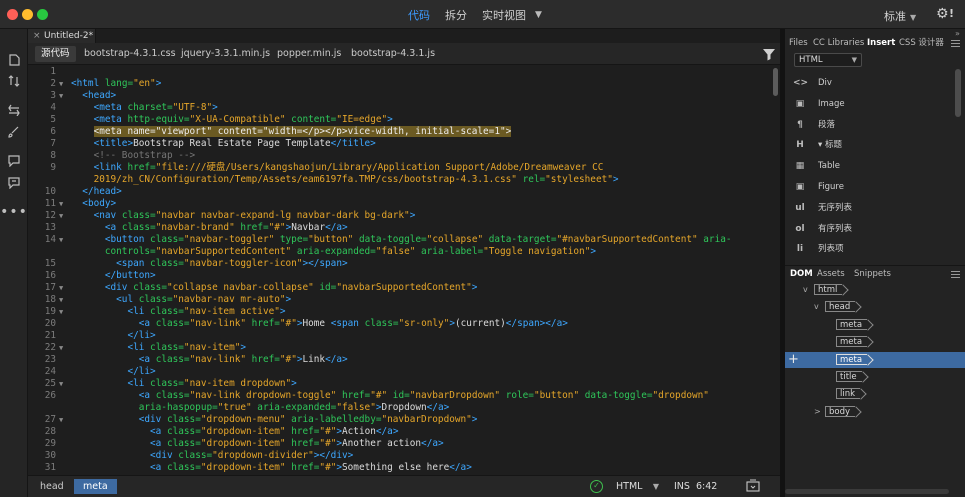  What do you see at coordinates (225, 54) in the screenshot?
I see `related-file-jquery: jquery-3.3.1.min.js` at bounding box center [225, 54].